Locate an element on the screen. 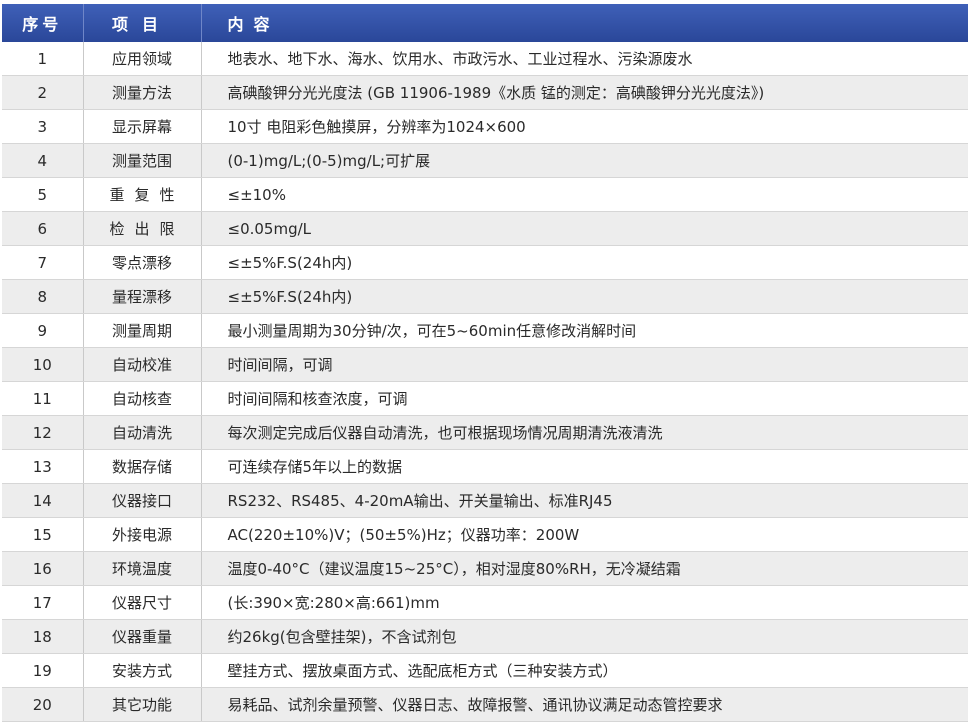  table-row: 6 检出限 ≤0.05mg/L is located at coordinates (485, 228).